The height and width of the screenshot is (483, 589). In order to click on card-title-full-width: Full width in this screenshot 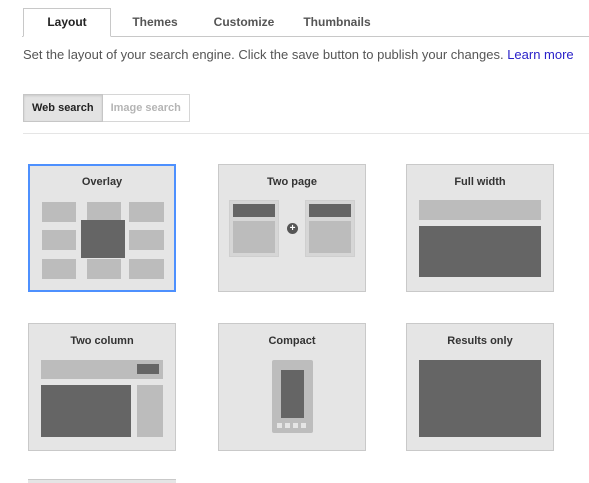, I will do `click(480, 182)`.